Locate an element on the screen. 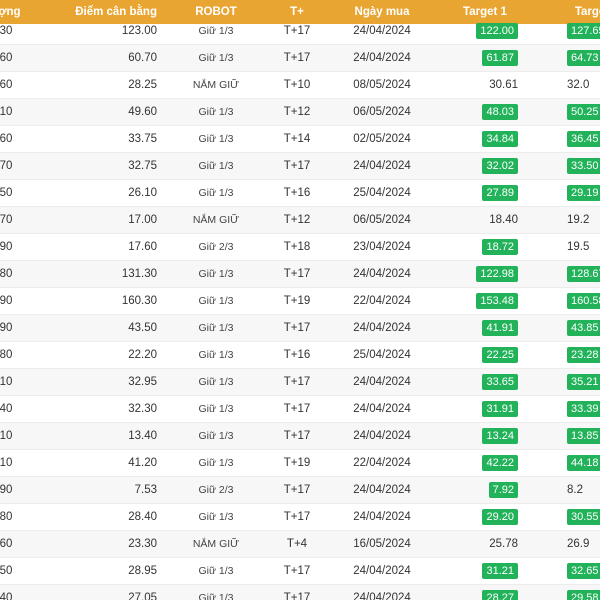 Image resolution: width=600 pixels, height=600 pixels. target-1-cell-value: 32.02 is located at coordinates (500, 166).